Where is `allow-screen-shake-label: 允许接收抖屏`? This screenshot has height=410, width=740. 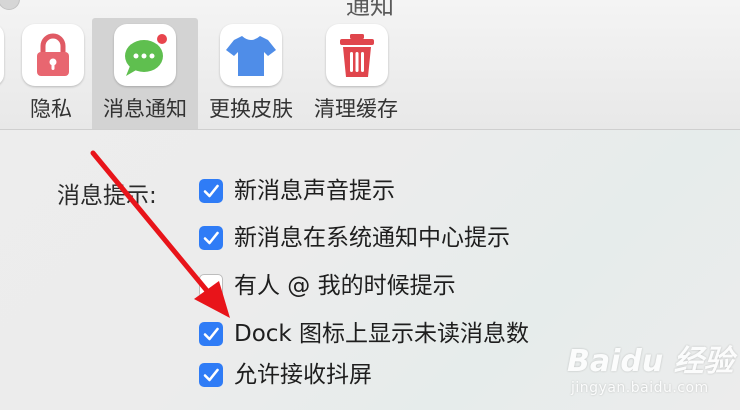 allow-screen-shake-label: 允许接收抖屏 is located at coordinates (303, 375).